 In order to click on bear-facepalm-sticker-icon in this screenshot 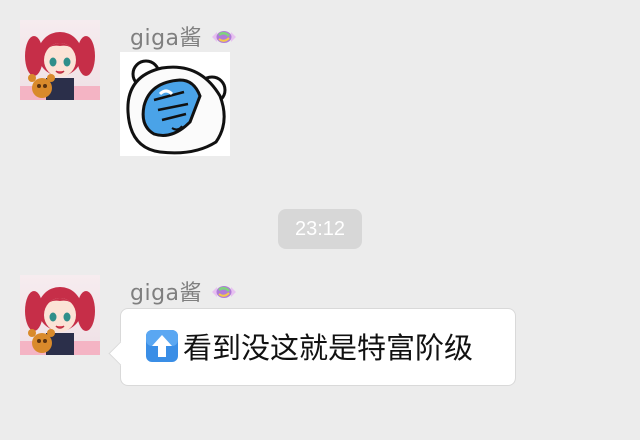, I will do `click(175, 104)`.